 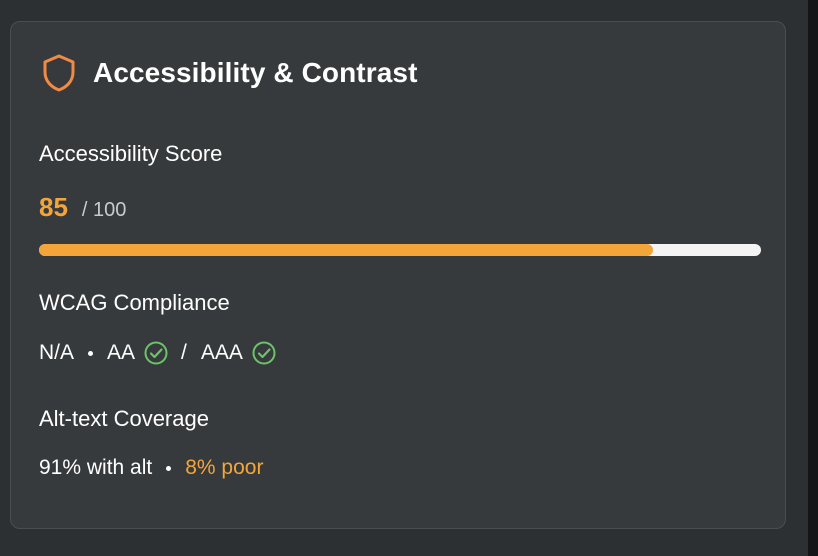 What do you see at coordinates (224, 467) in the screenshot?
I see `alt-text-poor: 8% poor` at bounding box center [224, 467].